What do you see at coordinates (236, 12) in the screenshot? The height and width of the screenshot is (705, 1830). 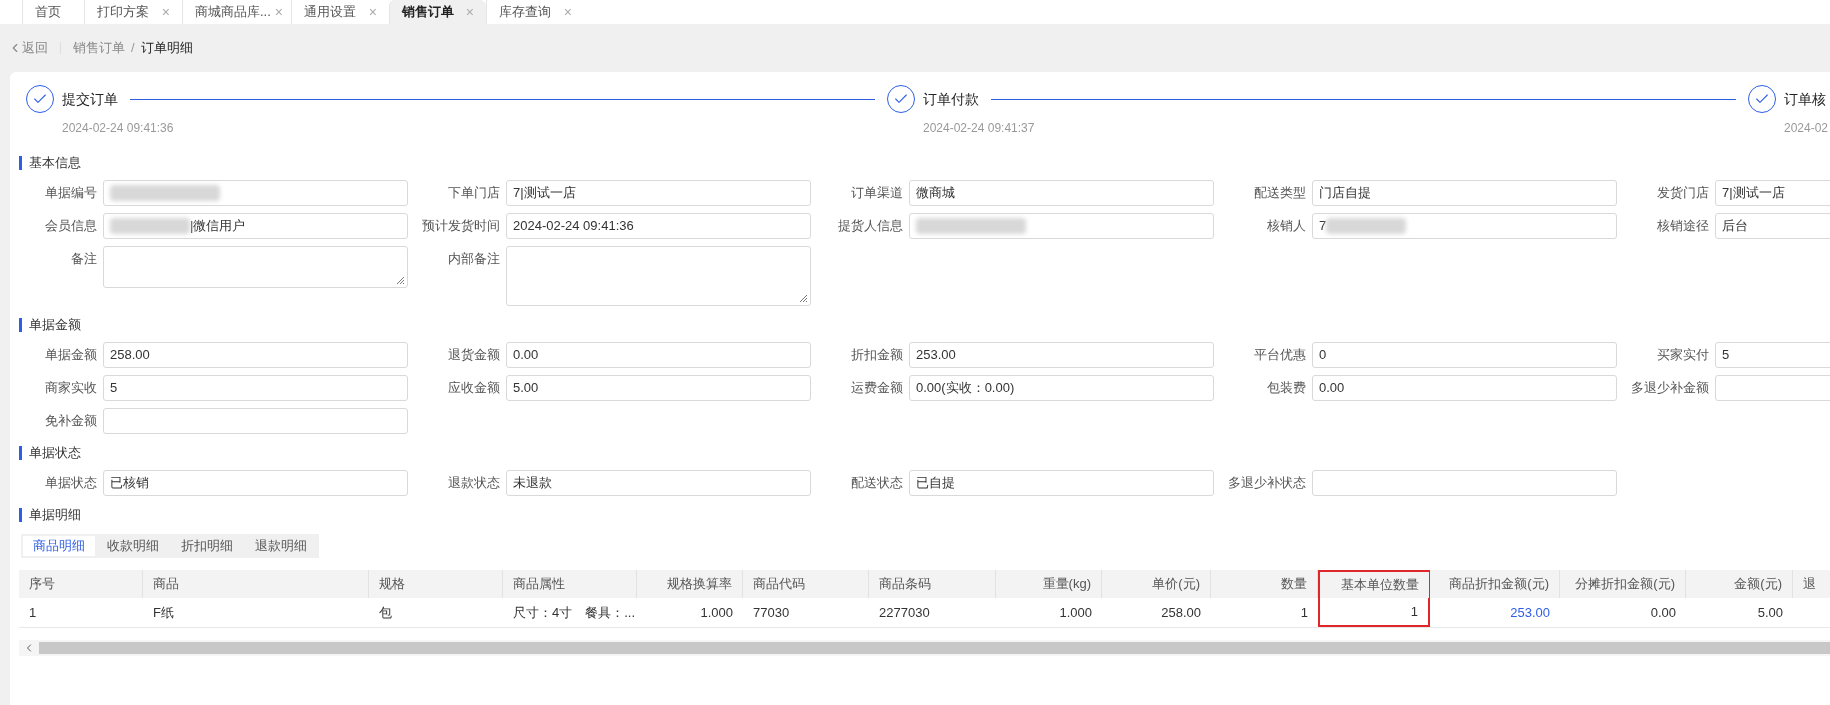 I see `page-tab: 商城商品库... ×` at bounding box center [236, 12].